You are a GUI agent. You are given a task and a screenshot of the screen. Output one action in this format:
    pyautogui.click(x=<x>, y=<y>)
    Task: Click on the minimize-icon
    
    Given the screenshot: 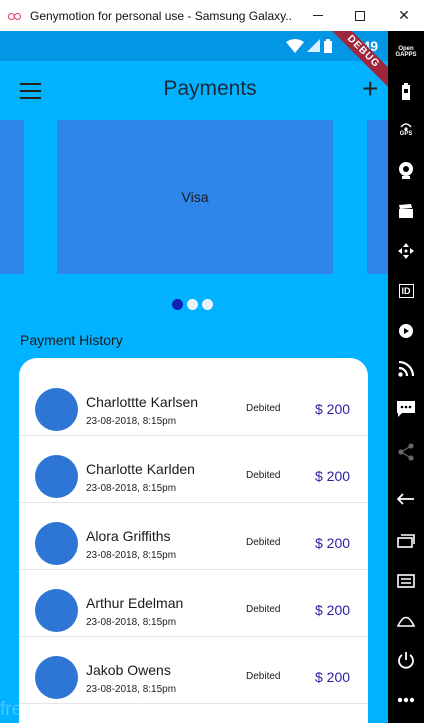 What is the action you would take?
    pyautogui.click(x=318, y=15)
    